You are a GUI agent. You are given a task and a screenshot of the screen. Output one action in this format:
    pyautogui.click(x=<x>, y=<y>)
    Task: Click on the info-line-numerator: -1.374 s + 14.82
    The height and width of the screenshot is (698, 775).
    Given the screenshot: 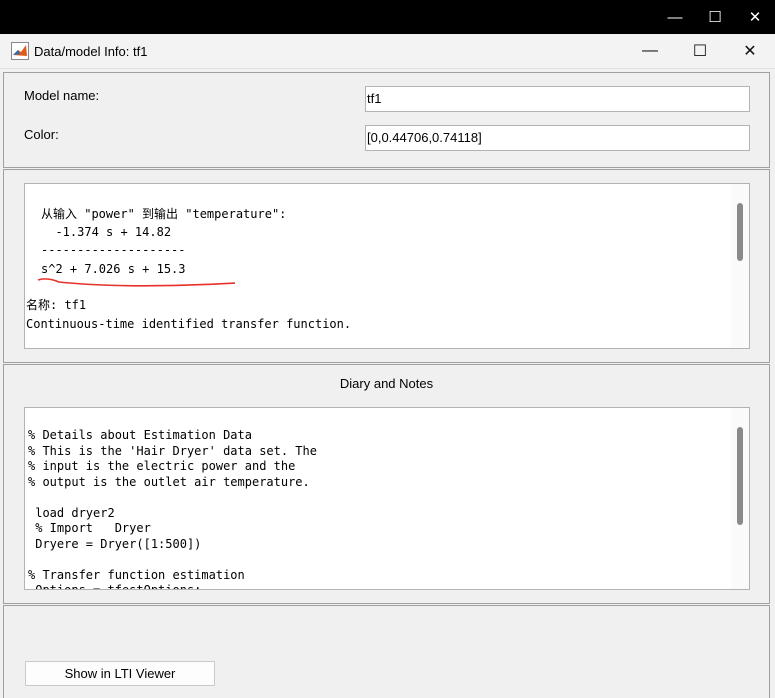 What is the action you would take?
    pyautogui.click(x=106, y=232)
    